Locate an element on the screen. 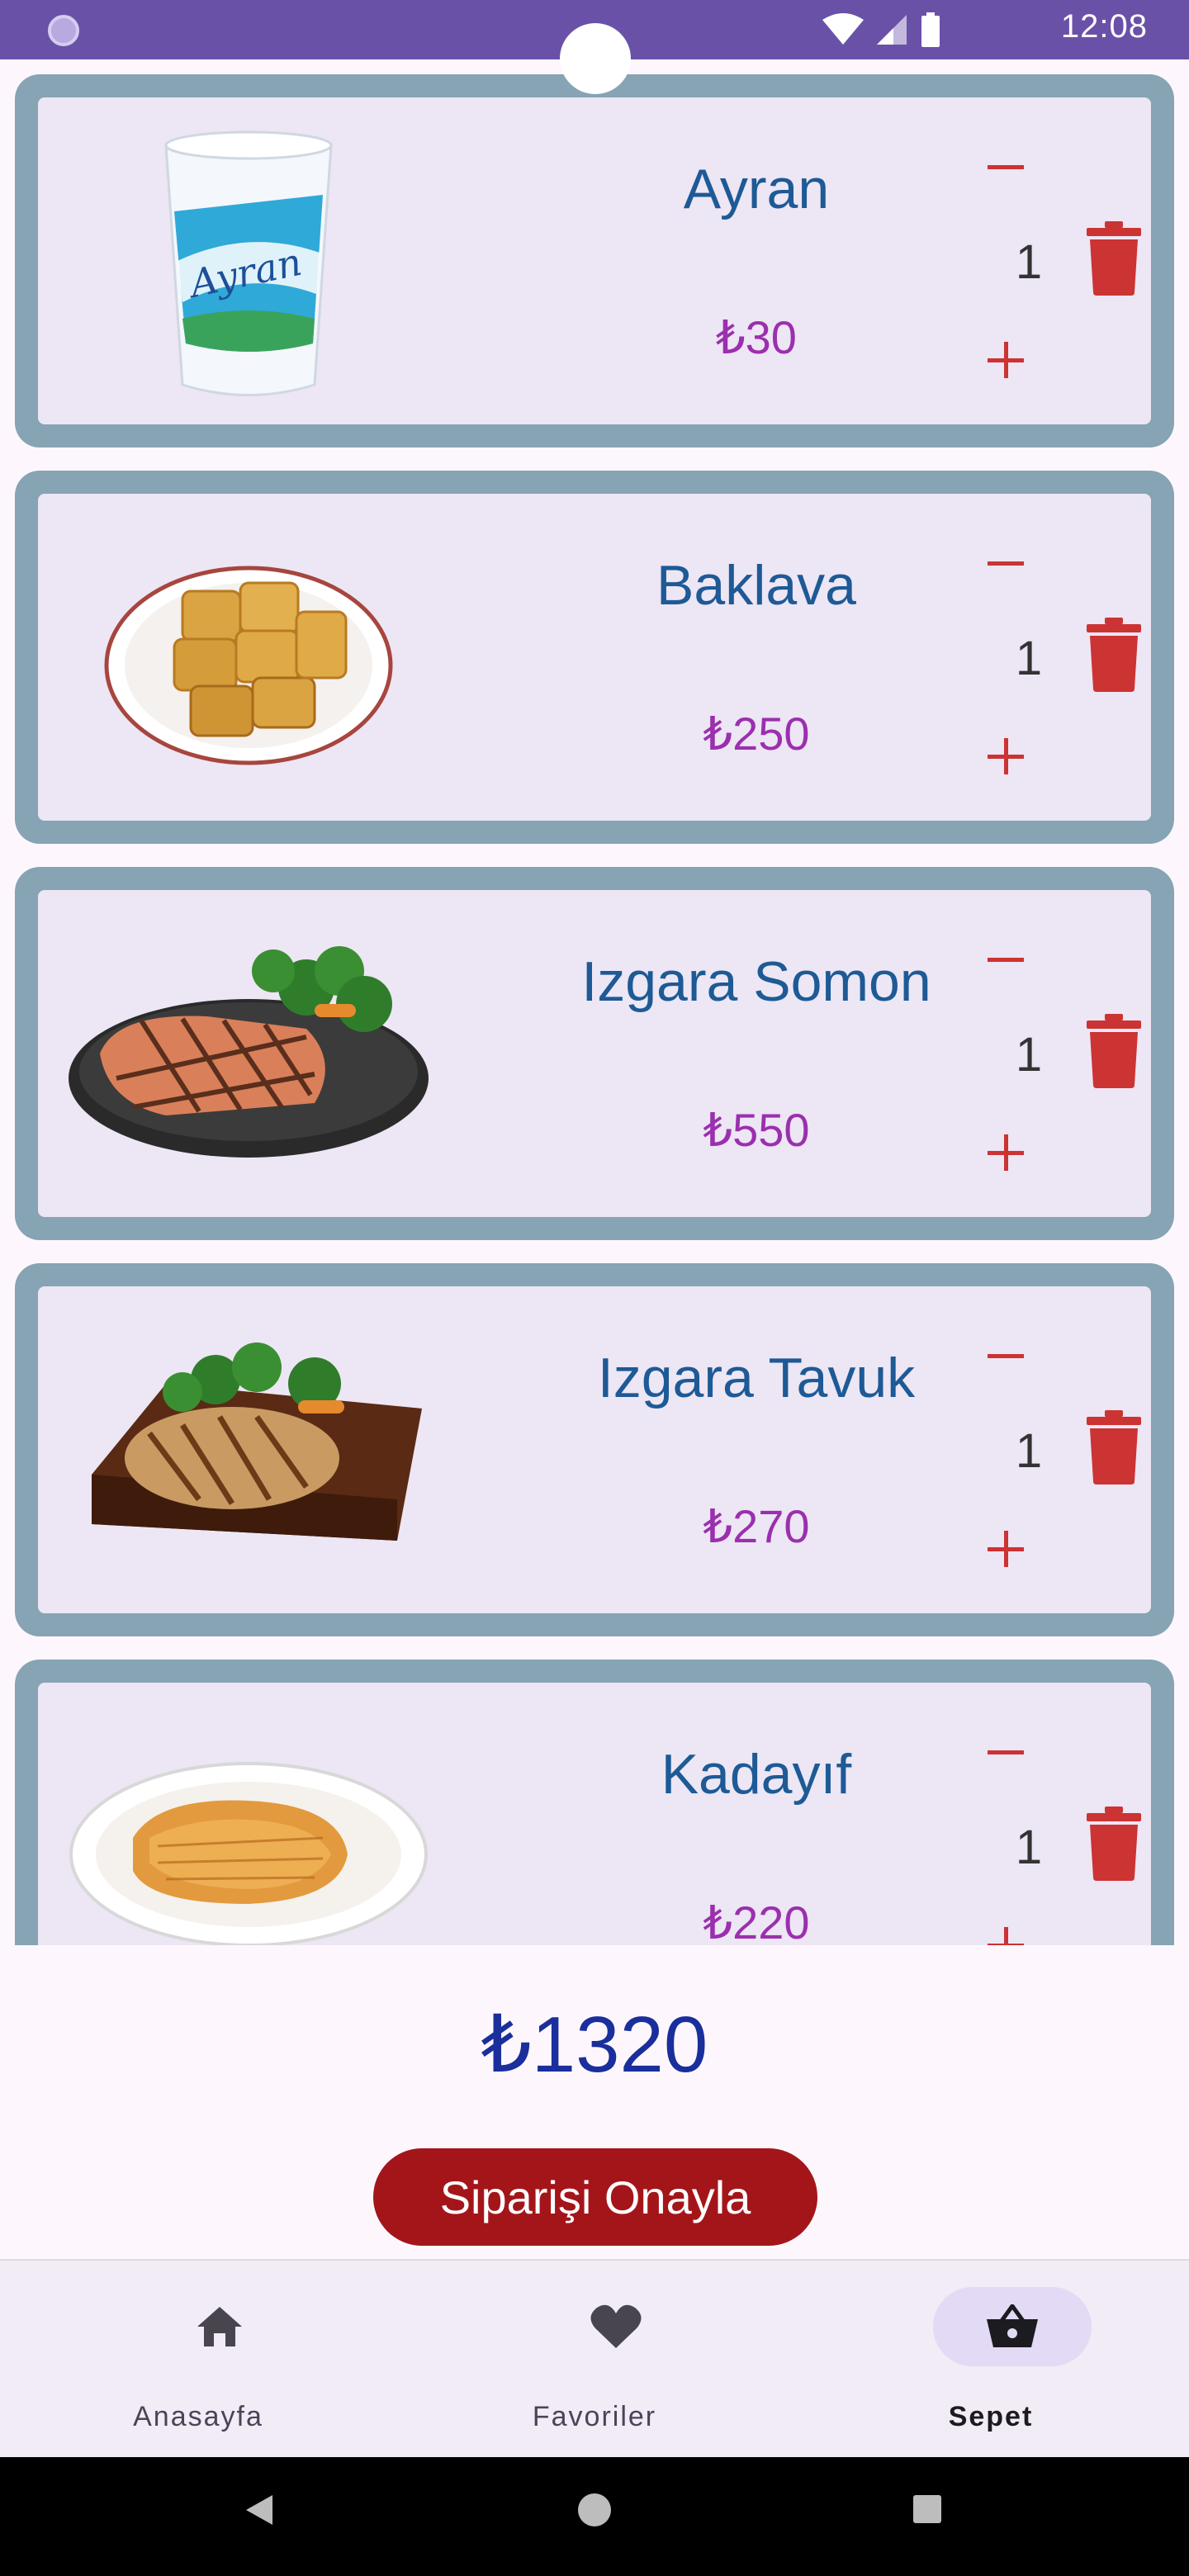  grilled-salmon-image is located at coordinates (249, 1052).